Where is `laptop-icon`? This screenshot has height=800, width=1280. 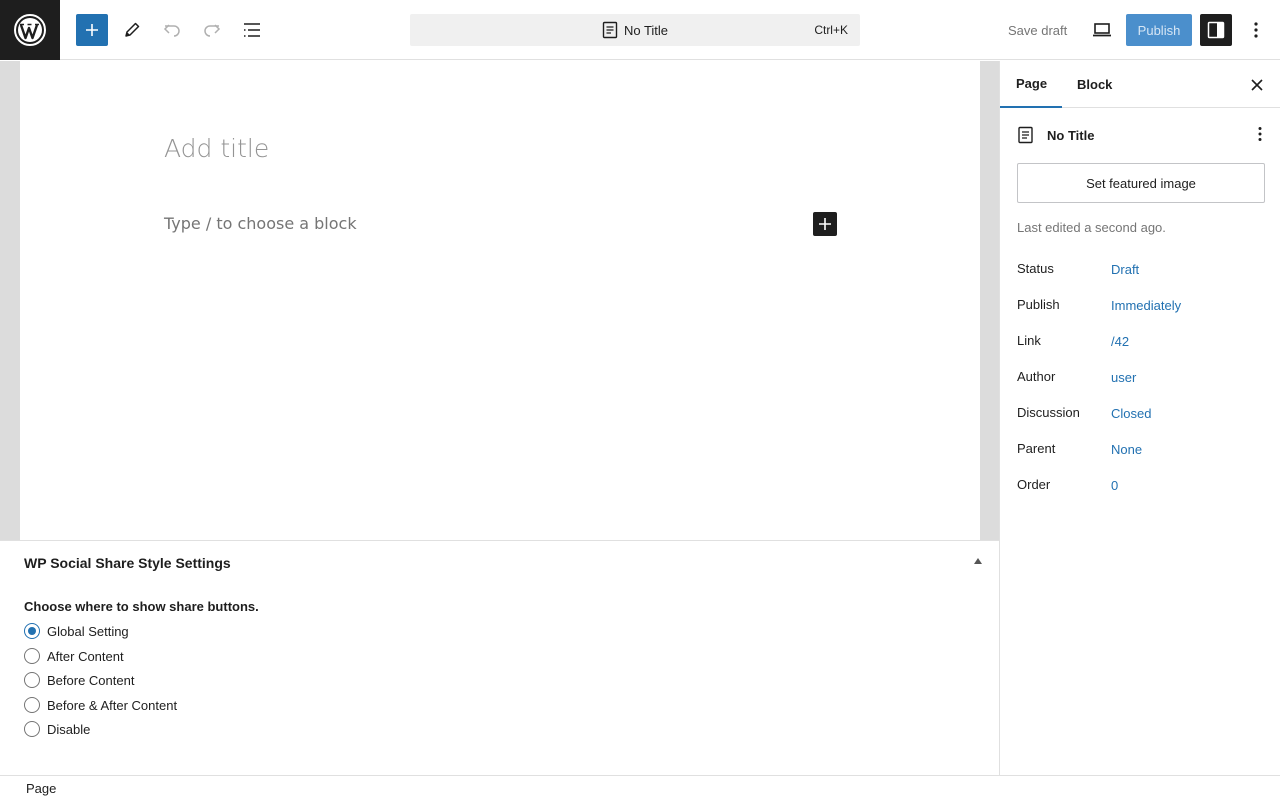 laptop-icon is located at coordinates (1102, 30).